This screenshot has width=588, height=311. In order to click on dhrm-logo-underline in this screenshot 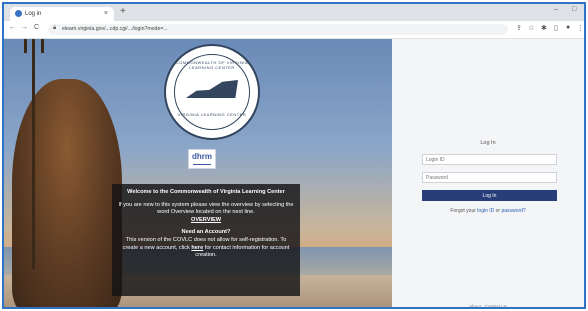, I will do `click(202, 164)`.